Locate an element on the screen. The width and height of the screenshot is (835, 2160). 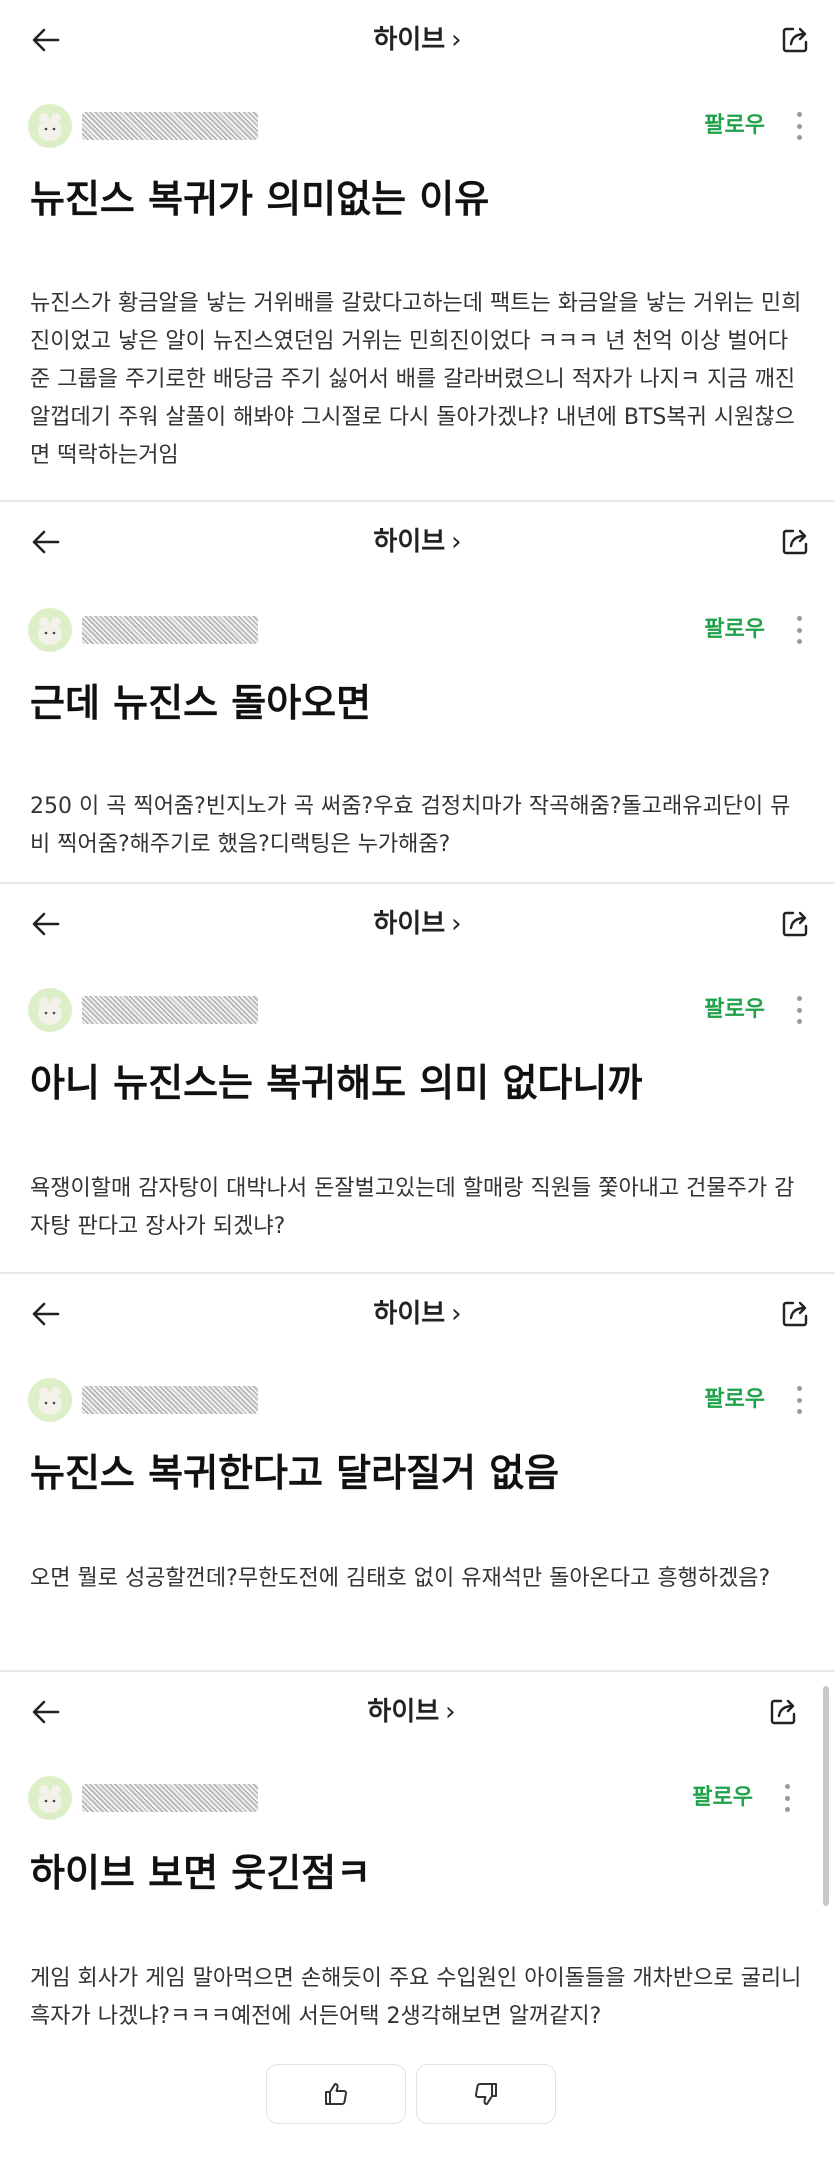
like-button is located at coordinates (336, 2094).